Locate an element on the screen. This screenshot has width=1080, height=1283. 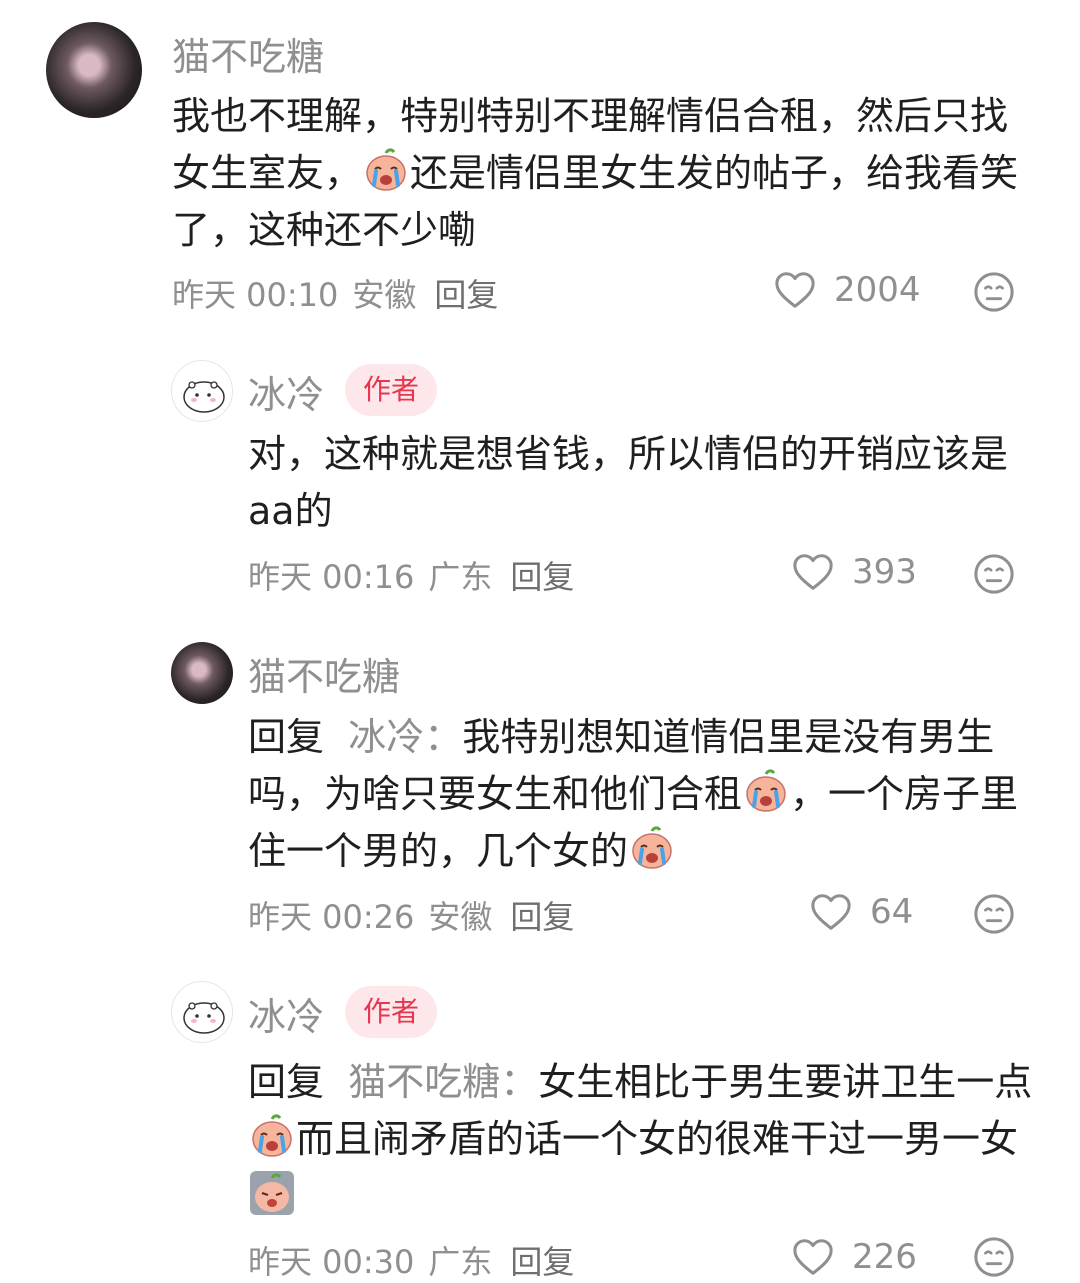
like-button: 393 is located at coordinates (854, 572).